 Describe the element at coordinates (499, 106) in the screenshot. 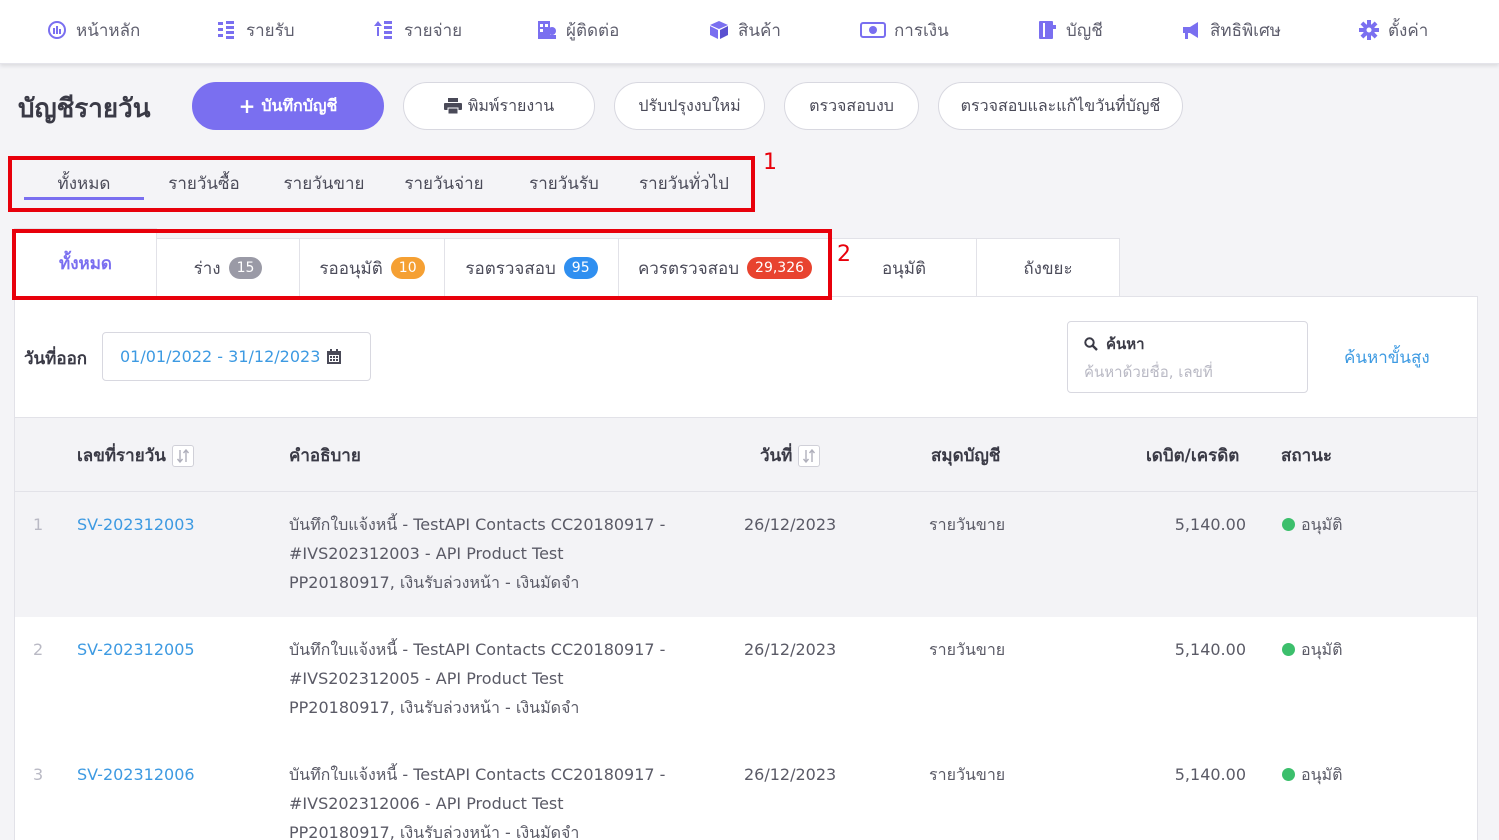

I see `print-report-button: พิมพ์รายงาน` at that location.